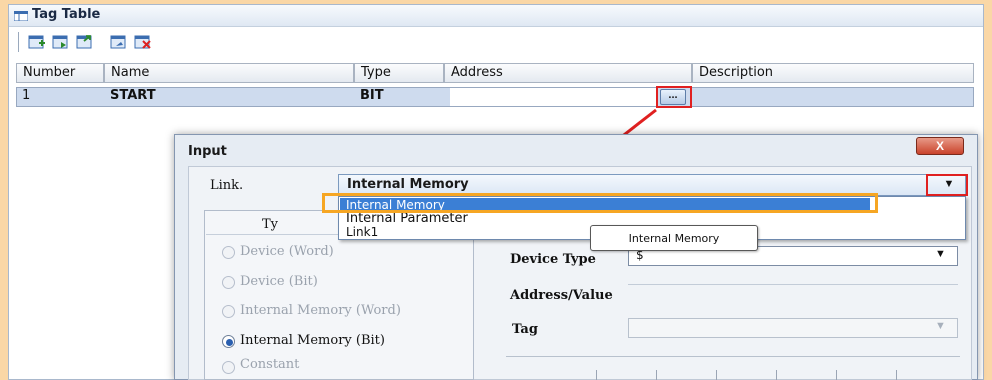 The width and height of the screenshot is (992, 380). What do you see at coordinates (940, 146) in the screenshot?
I see `dialog-close-button: X` at bounding box center [940, 146].